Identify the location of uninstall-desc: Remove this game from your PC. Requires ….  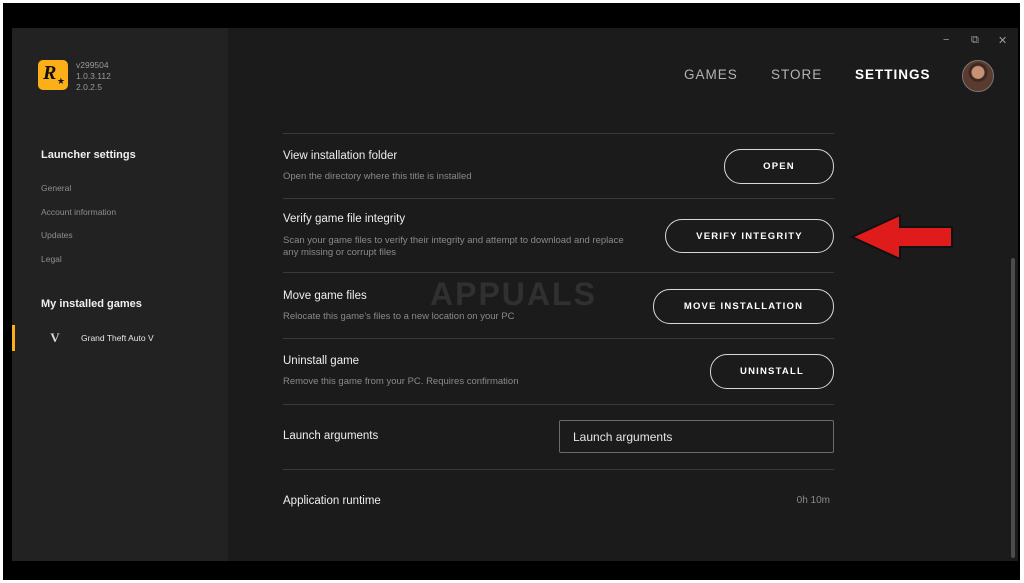
(401, 381).